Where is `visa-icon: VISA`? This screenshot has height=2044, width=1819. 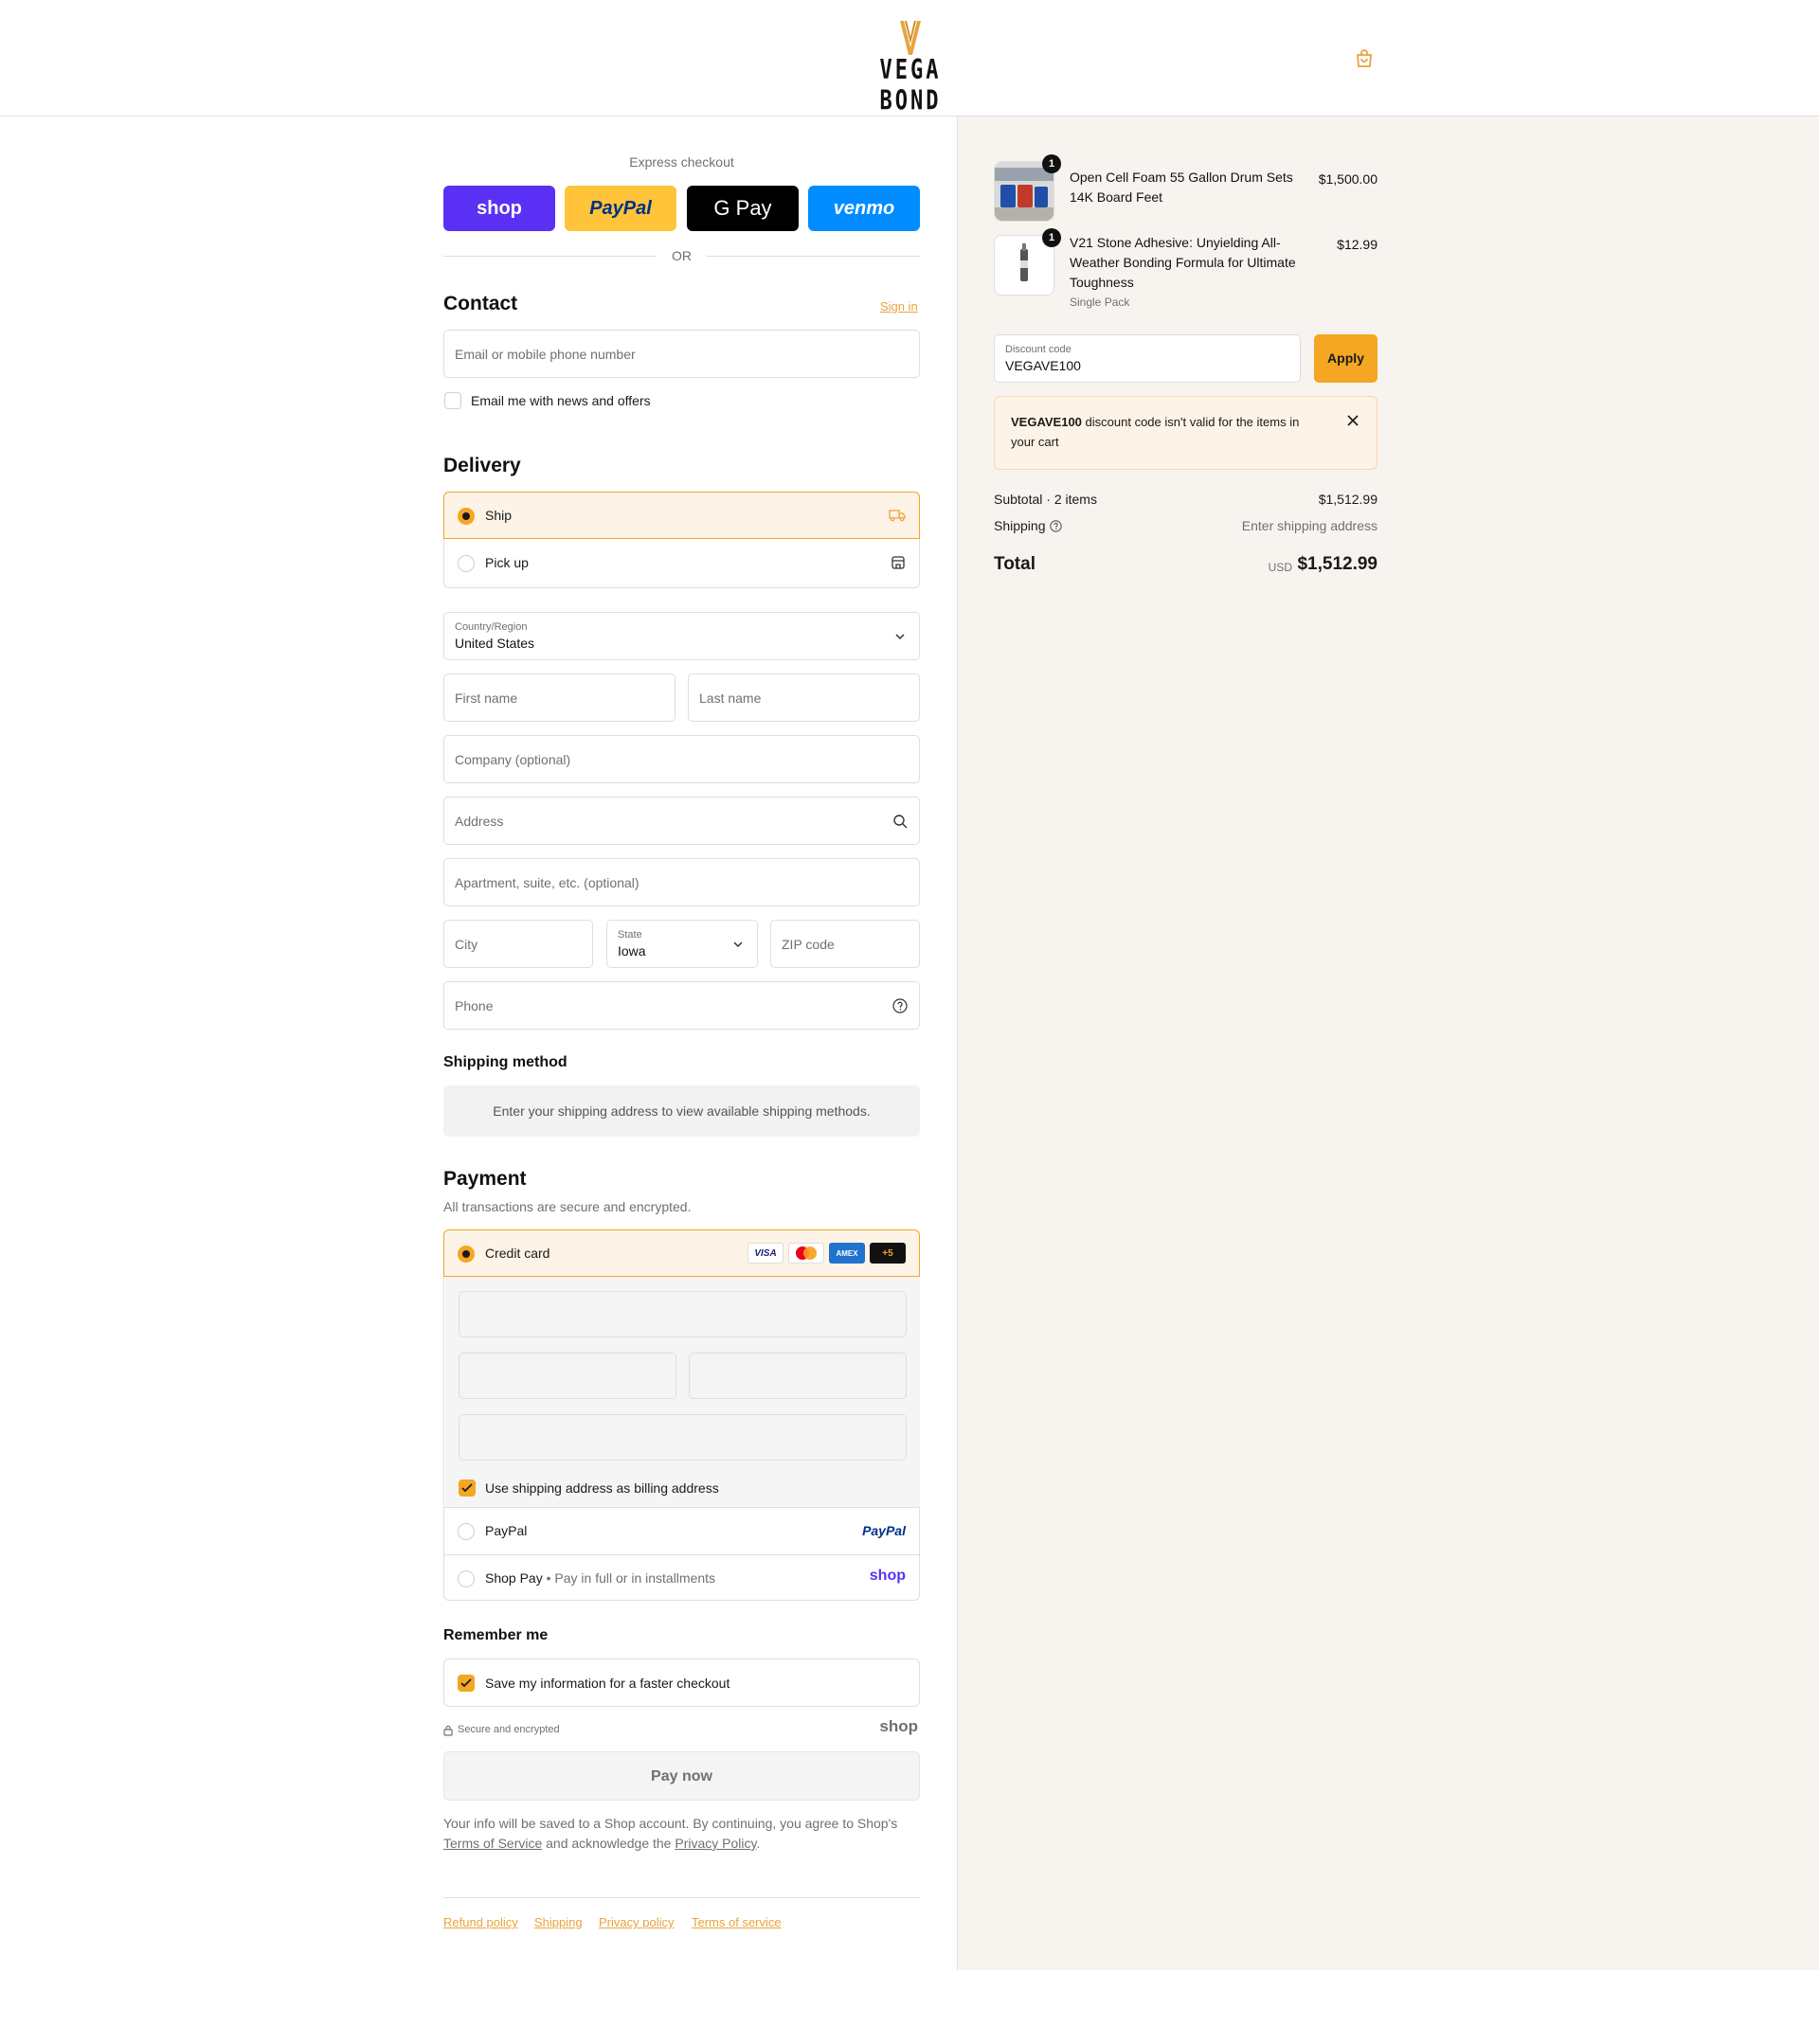
visa-icon: VISA is located at coordinates (765, 1253).